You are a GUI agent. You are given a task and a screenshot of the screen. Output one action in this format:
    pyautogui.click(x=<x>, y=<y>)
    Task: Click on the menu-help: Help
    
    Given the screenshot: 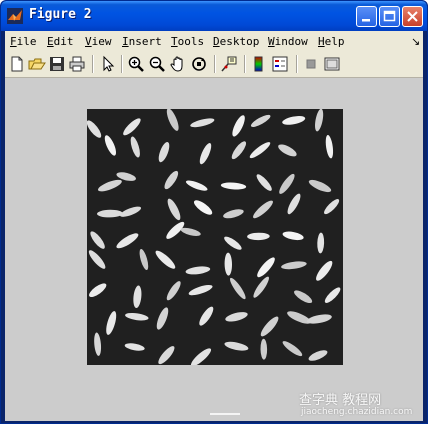 What is the action you would take?
    pyautogui.click(x=331, y=41)
    